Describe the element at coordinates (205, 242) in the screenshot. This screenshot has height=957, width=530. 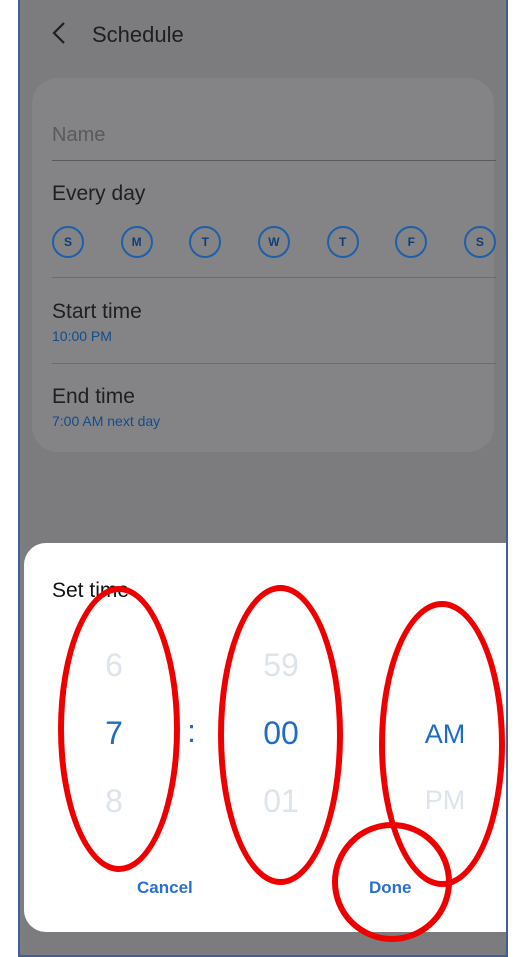
I see `day-toggle-tuesday: T` at that location.